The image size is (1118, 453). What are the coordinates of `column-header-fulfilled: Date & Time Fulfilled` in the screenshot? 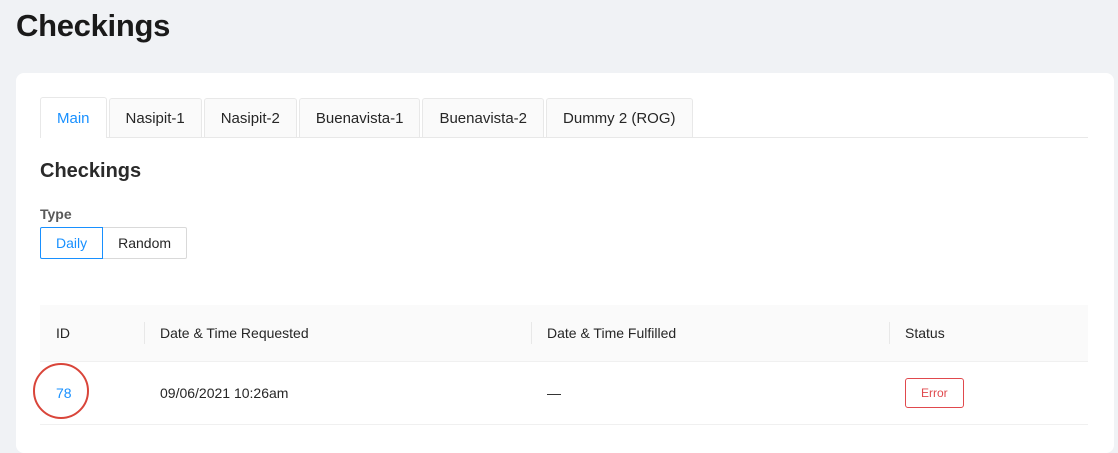 It's located at (710, 333).